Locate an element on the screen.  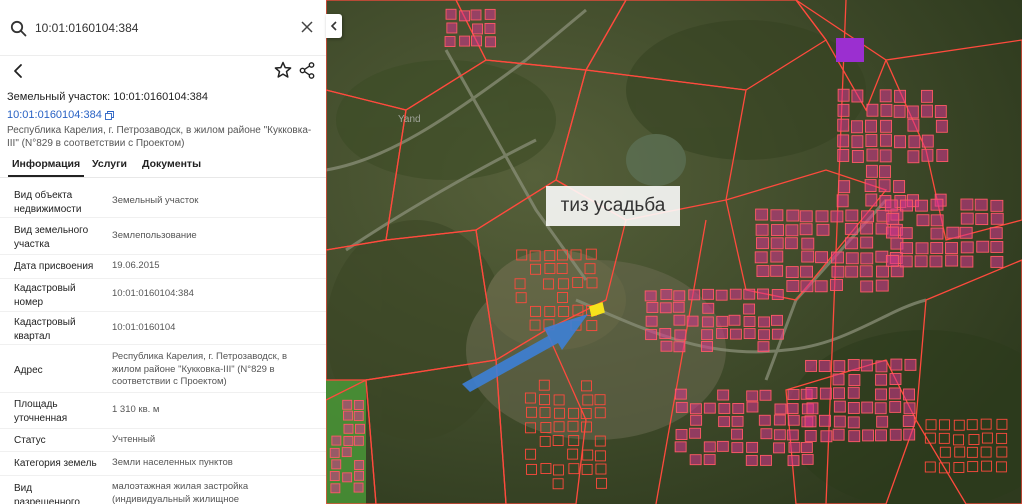
tab-services: Услуги is located at coordinates (109, 164).